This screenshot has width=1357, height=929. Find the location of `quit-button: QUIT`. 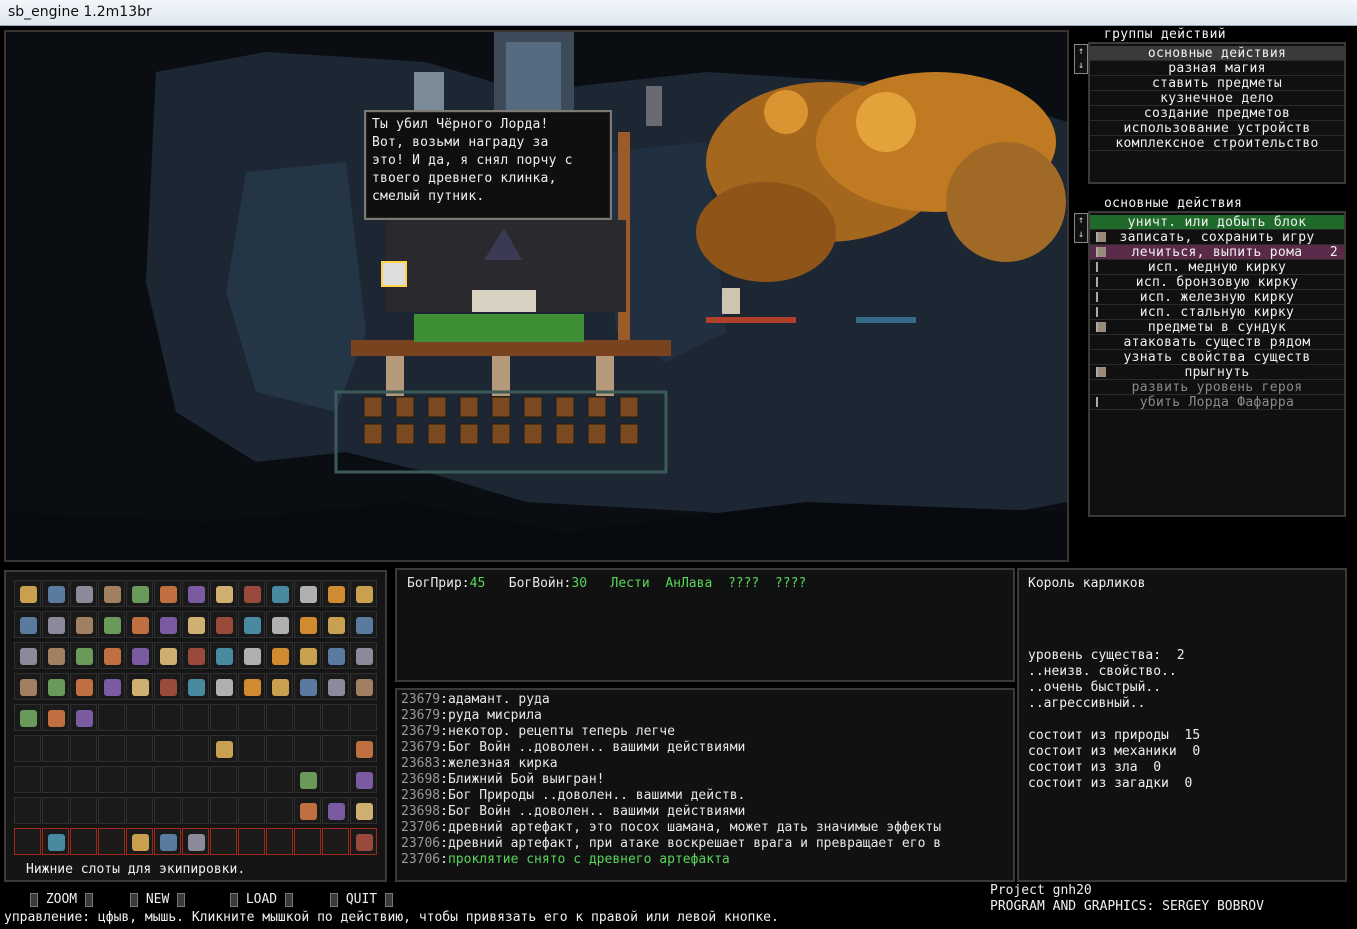

quit-button: QUIT is located at coordinates (361, 901).